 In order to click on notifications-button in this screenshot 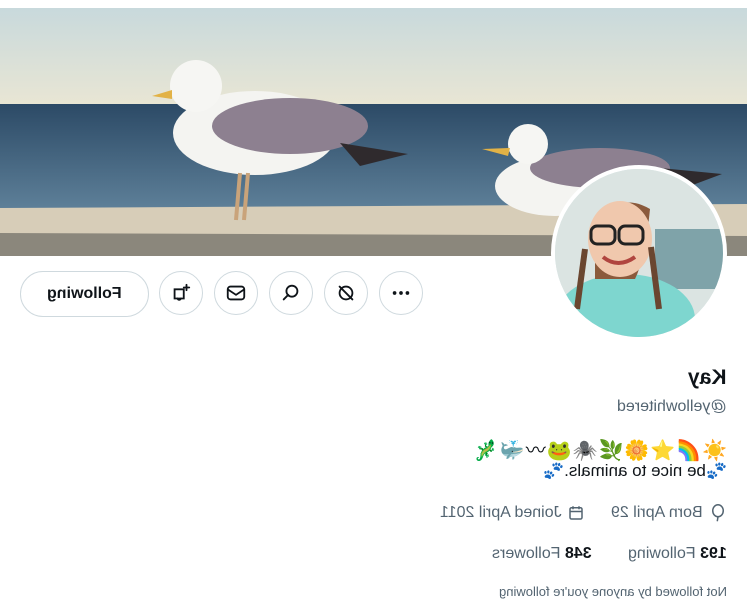, I will do `click(346, 293)`.